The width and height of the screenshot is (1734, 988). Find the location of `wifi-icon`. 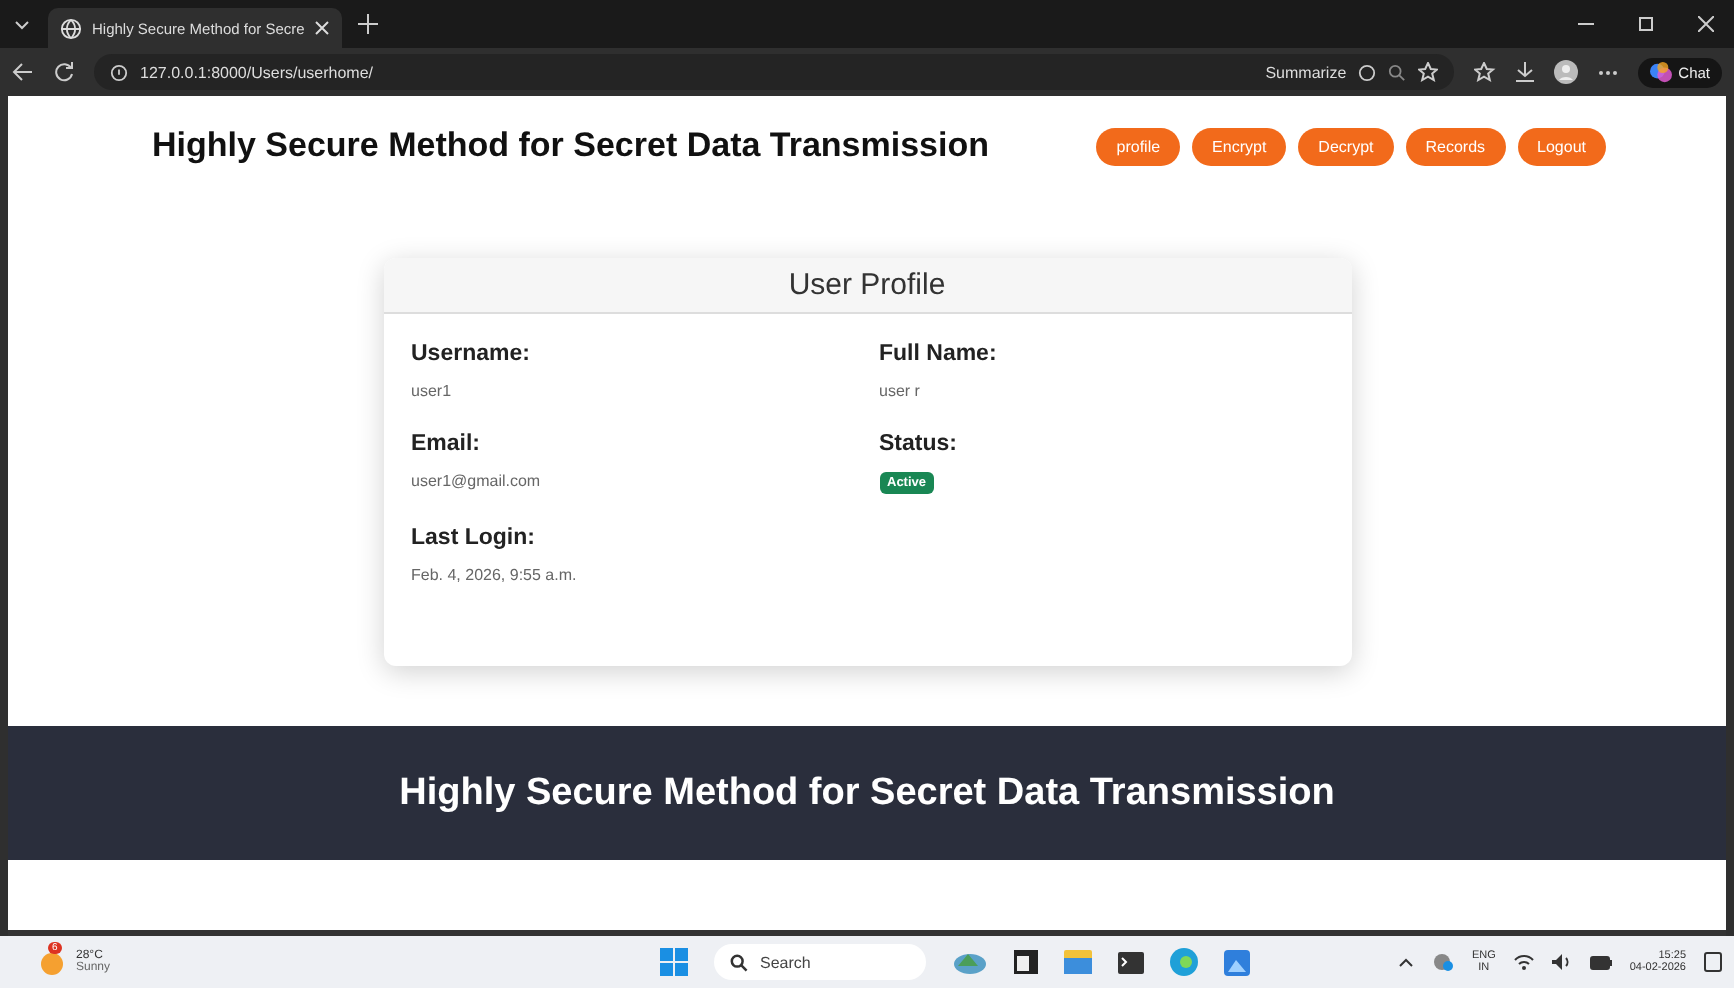

wifi-icon is located at coordinates (1523, 962).